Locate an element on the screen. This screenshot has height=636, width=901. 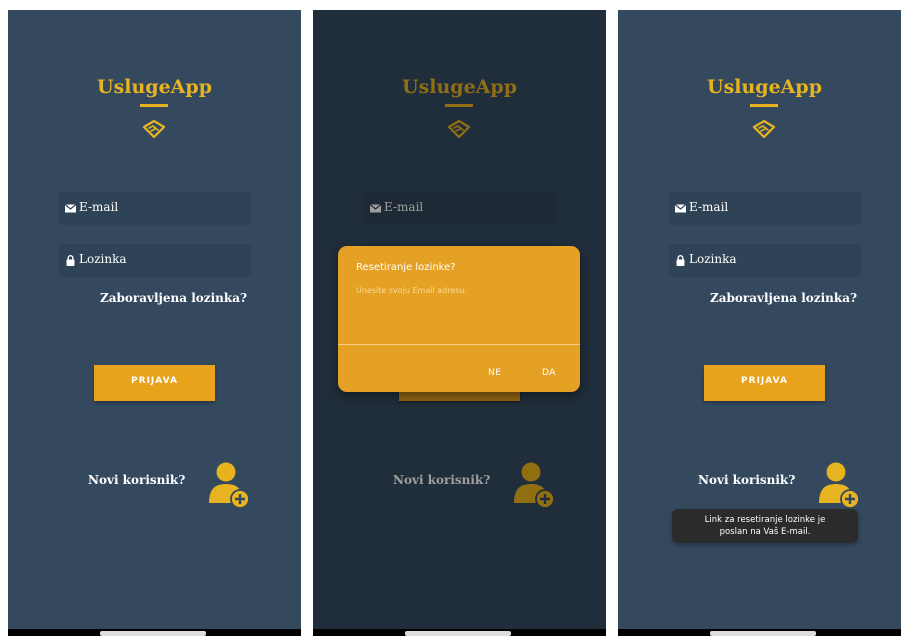
reset-email-input: Unesite svoju Email adresu. is located at coordinates (411, 290).